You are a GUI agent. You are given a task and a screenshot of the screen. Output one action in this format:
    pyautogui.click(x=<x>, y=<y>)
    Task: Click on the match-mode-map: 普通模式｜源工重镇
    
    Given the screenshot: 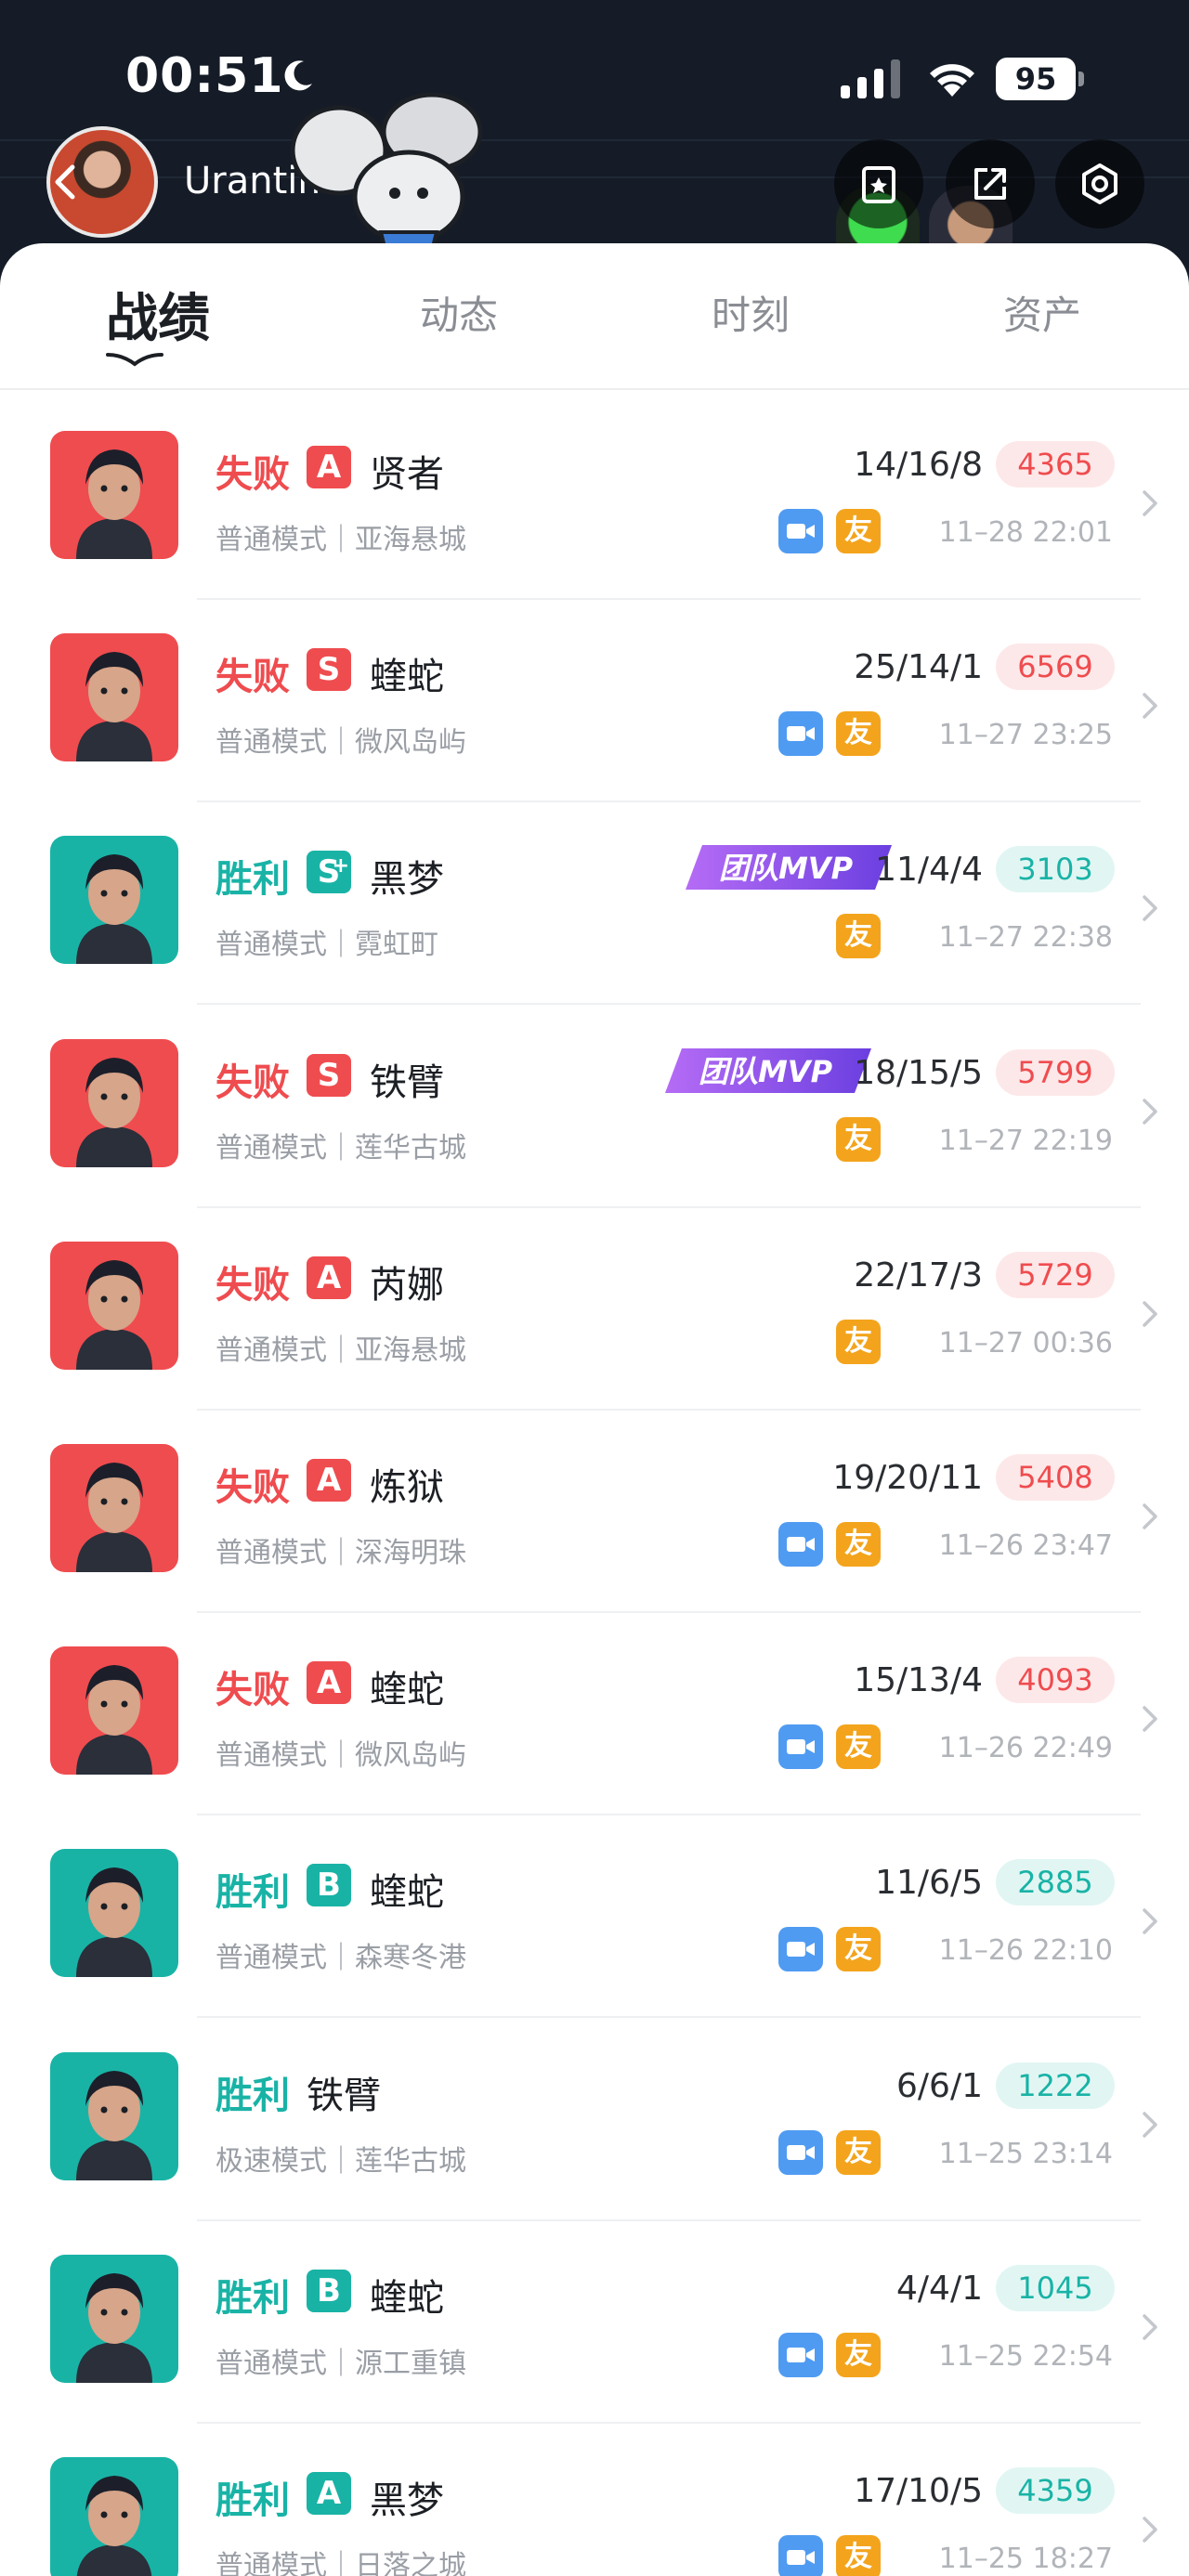 What is the action you would take?
    pyautogui.click(x=341, y=2363)
    